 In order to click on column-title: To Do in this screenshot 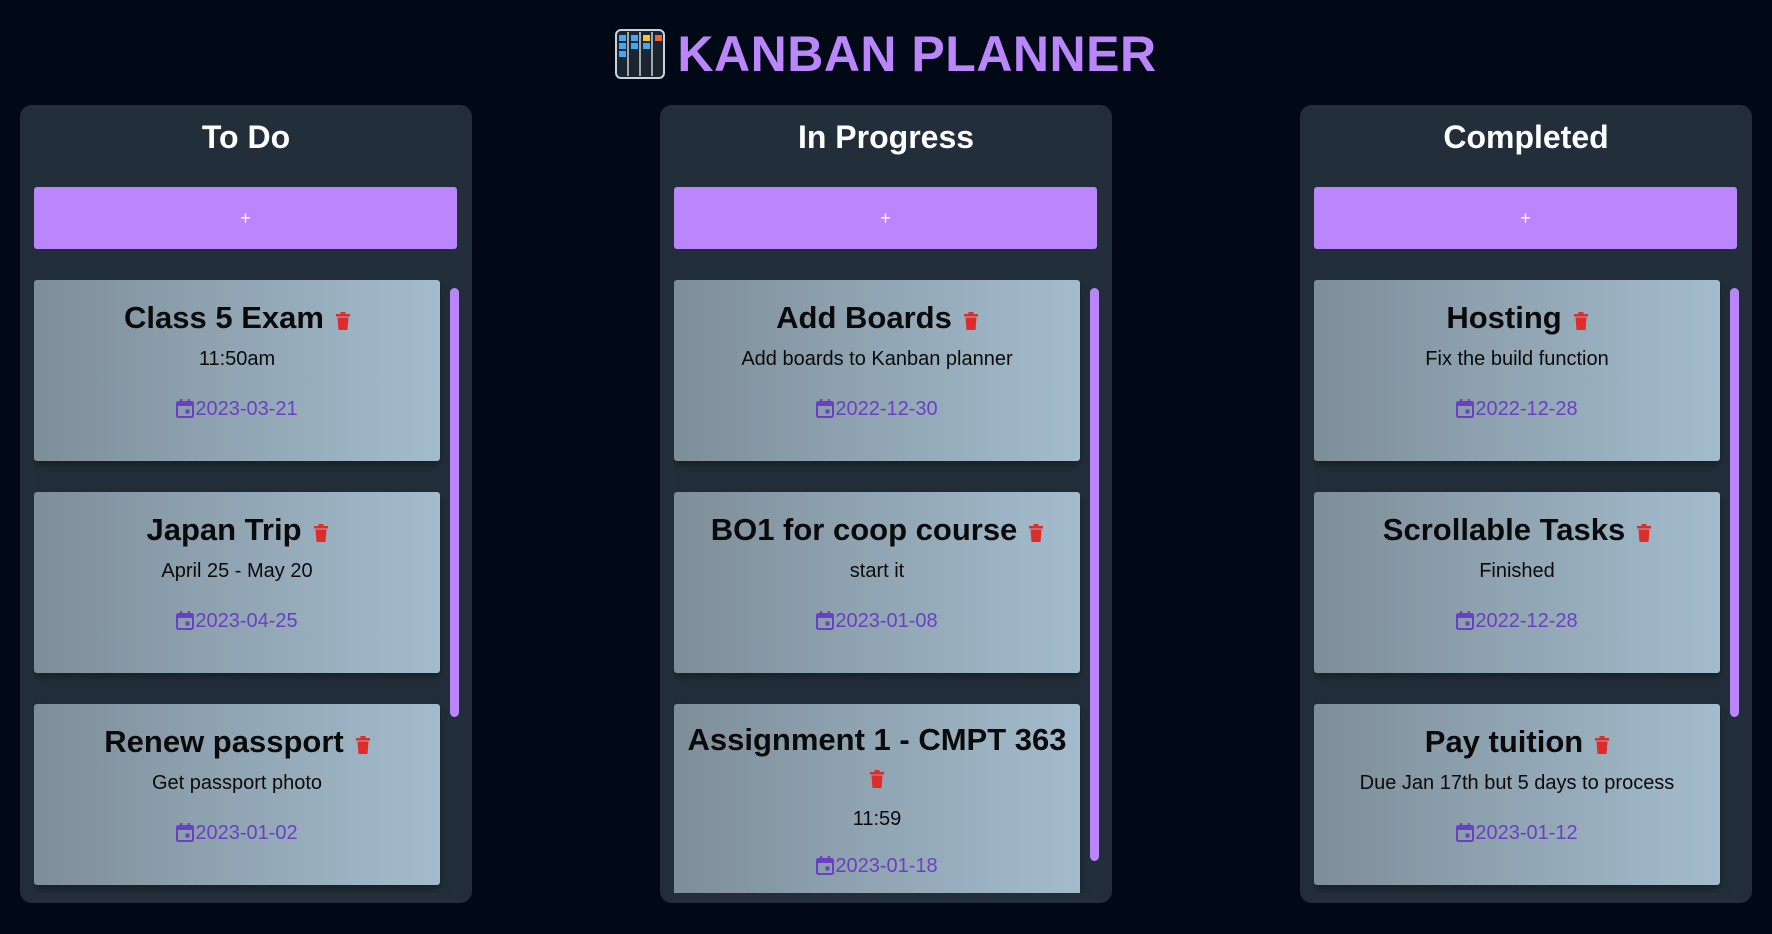, I will do `click(246, 137)`.